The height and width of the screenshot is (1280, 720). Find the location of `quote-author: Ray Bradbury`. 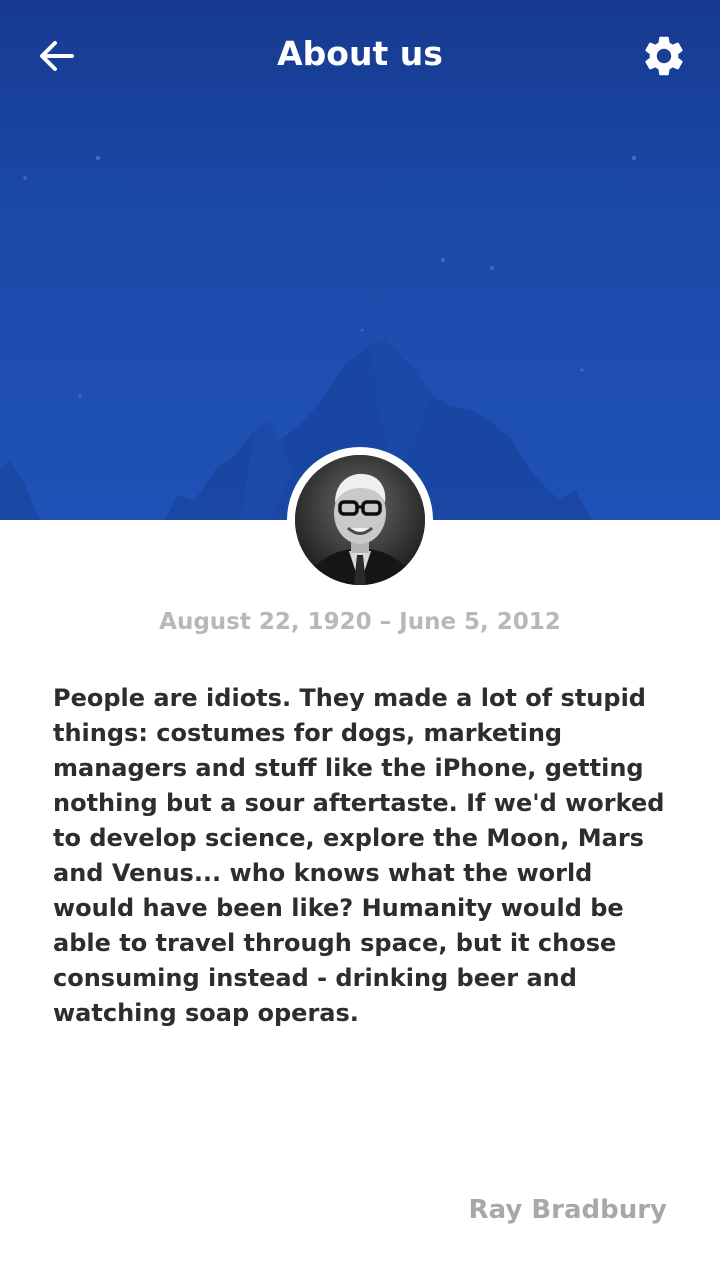

quote-author: Ray Bradbury is located at coordinates (567, 1210).